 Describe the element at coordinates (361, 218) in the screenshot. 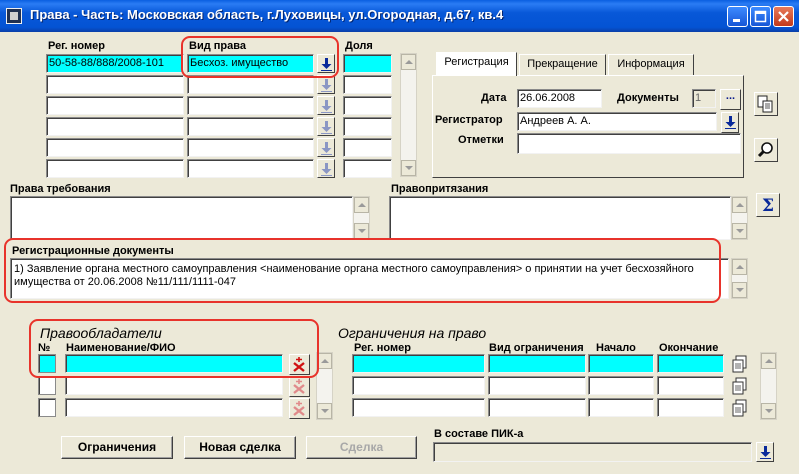

I see `rights-claims-scrollbar` at that location.